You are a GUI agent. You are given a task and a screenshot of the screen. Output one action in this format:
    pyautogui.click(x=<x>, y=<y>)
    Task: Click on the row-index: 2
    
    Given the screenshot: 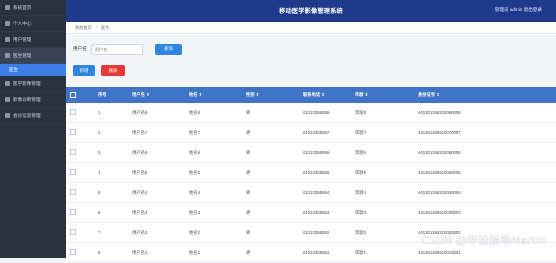 What is the action you would take?
    pyautogui.click(x=111, y=132)
    